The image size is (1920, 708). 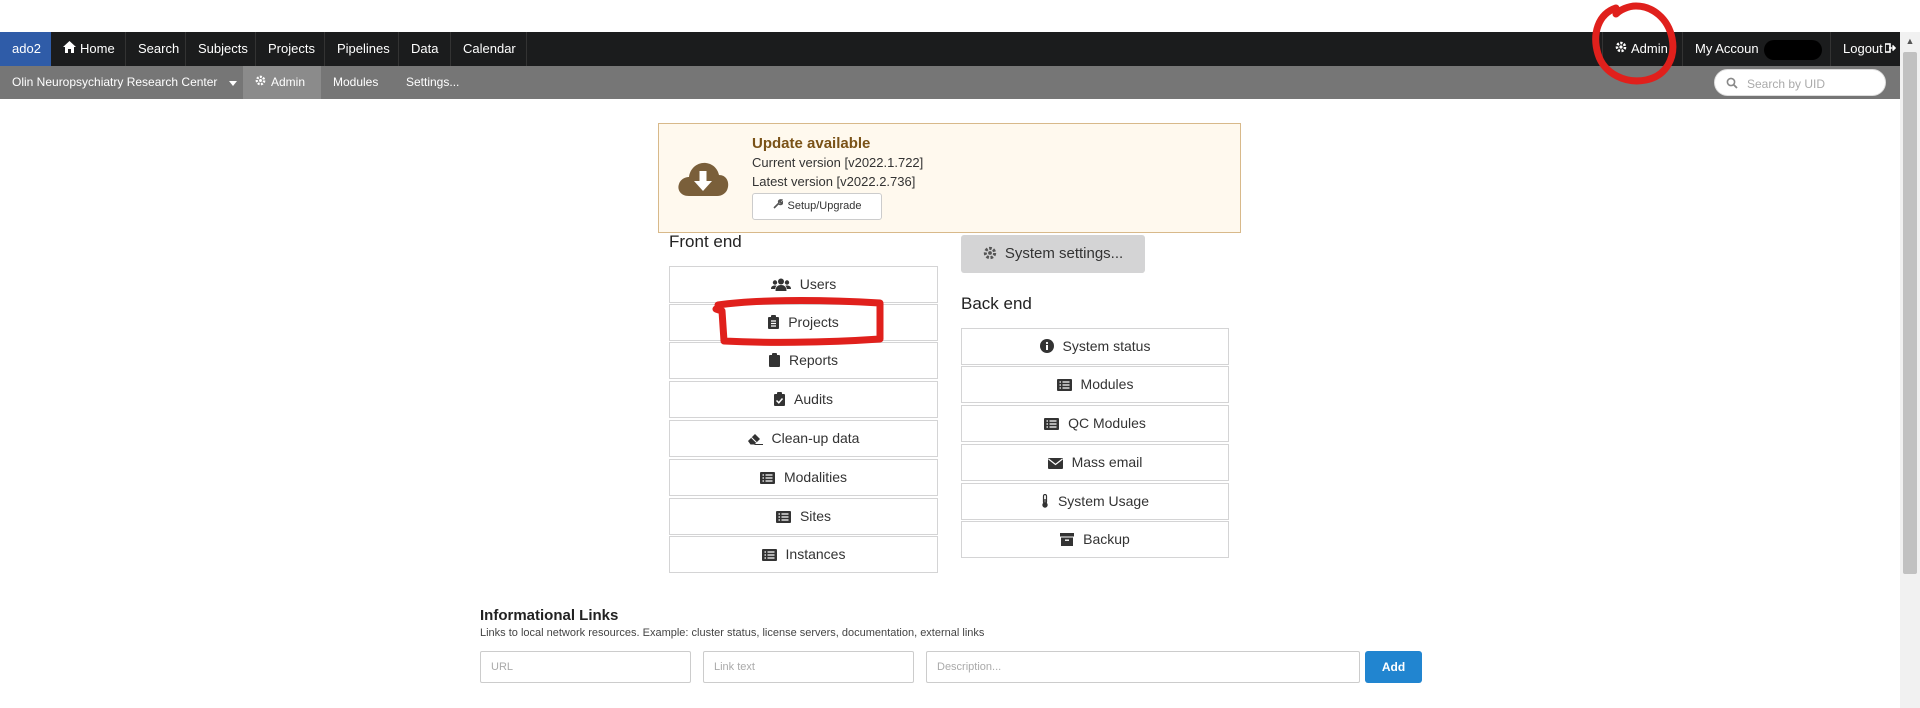 What do you see at coordinates (838, 162) in the screenshot?
I see `current-version: Current version [v2022.1.722]` at bounding box center [838, 162].